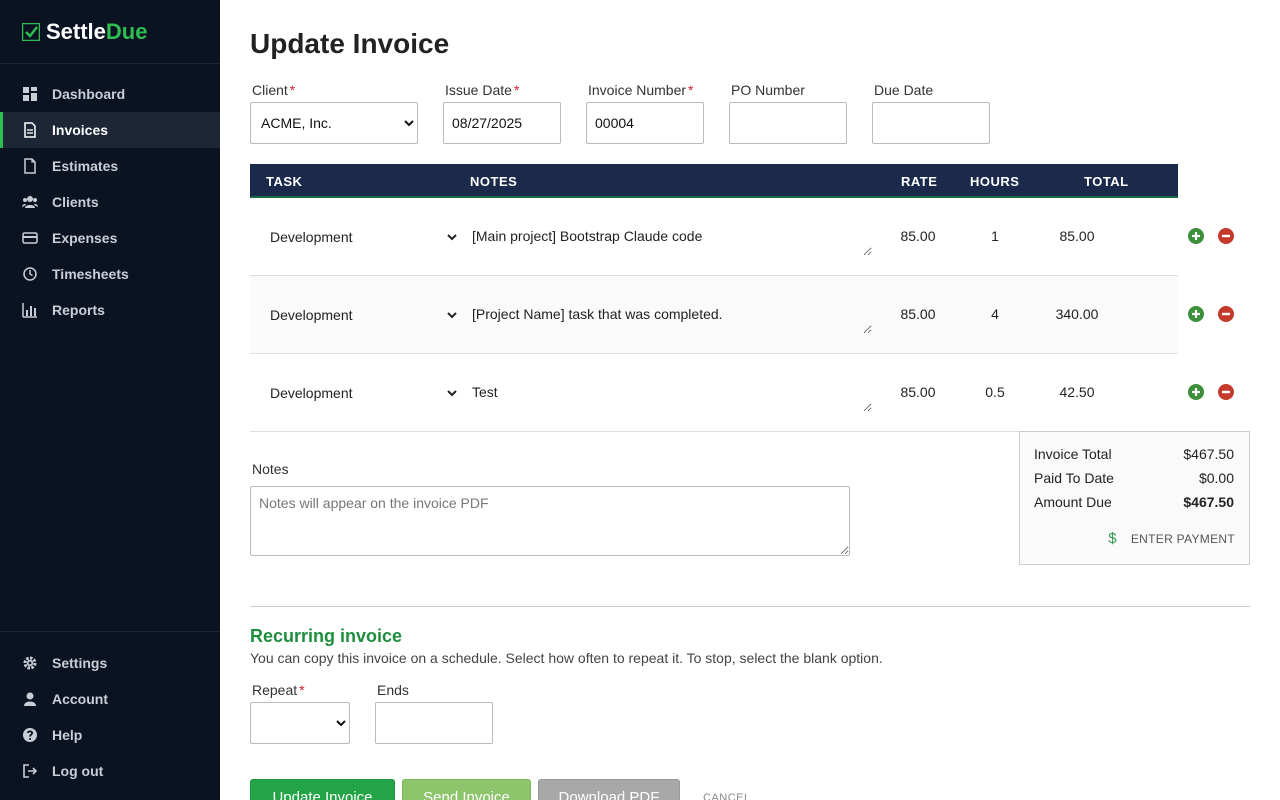 The width and height of the screenshot is (1280, 800). Describe the element at coordinates (322, 789) in the screenshot. I see `update-invoice-button: Update Invoice` at that location.